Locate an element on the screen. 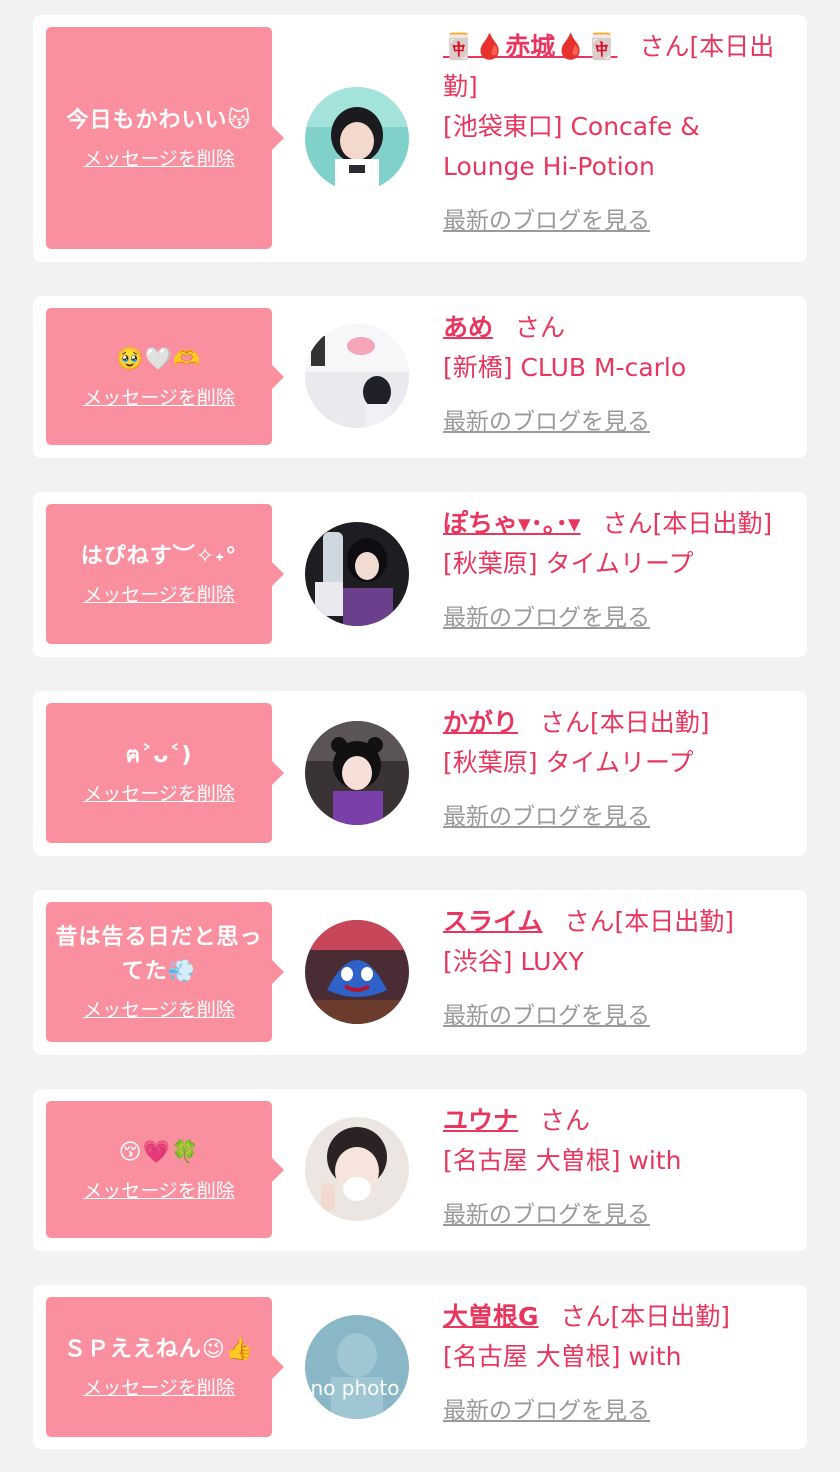 Image resolution: width=840 pixels, height=1472 pixels. girl-info: ユウナ さん [名古屋 大曽根] with 最新のブログを見る is located at coordinates (620, 1165).